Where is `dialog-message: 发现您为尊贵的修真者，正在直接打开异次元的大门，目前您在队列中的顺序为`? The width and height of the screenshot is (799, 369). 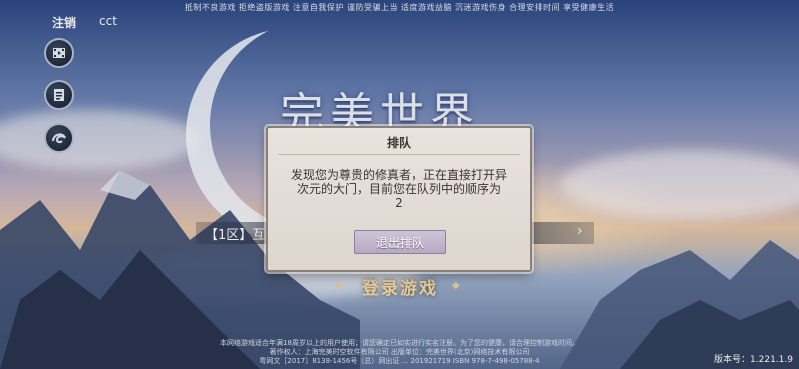
dialog-message: 发现您为尊贵的修真者，正在直接打开异次元的大门，目前您在队列中的顺序为 is located at coordinates (398, 182).